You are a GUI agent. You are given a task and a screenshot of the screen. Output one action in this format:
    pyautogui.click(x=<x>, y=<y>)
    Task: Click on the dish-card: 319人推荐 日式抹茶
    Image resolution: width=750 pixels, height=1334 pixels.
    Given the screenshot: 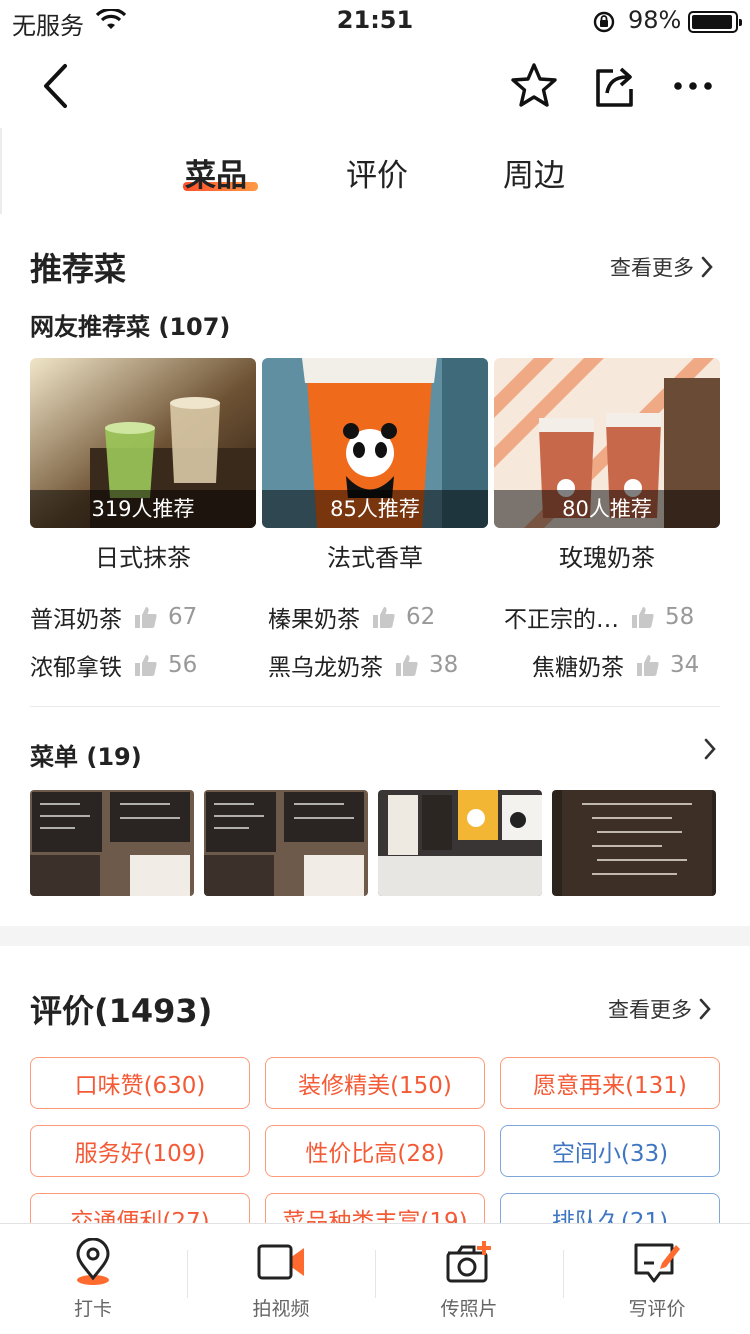 What is the action you would take?
    pyautogui.click(x=143, y=465)
    